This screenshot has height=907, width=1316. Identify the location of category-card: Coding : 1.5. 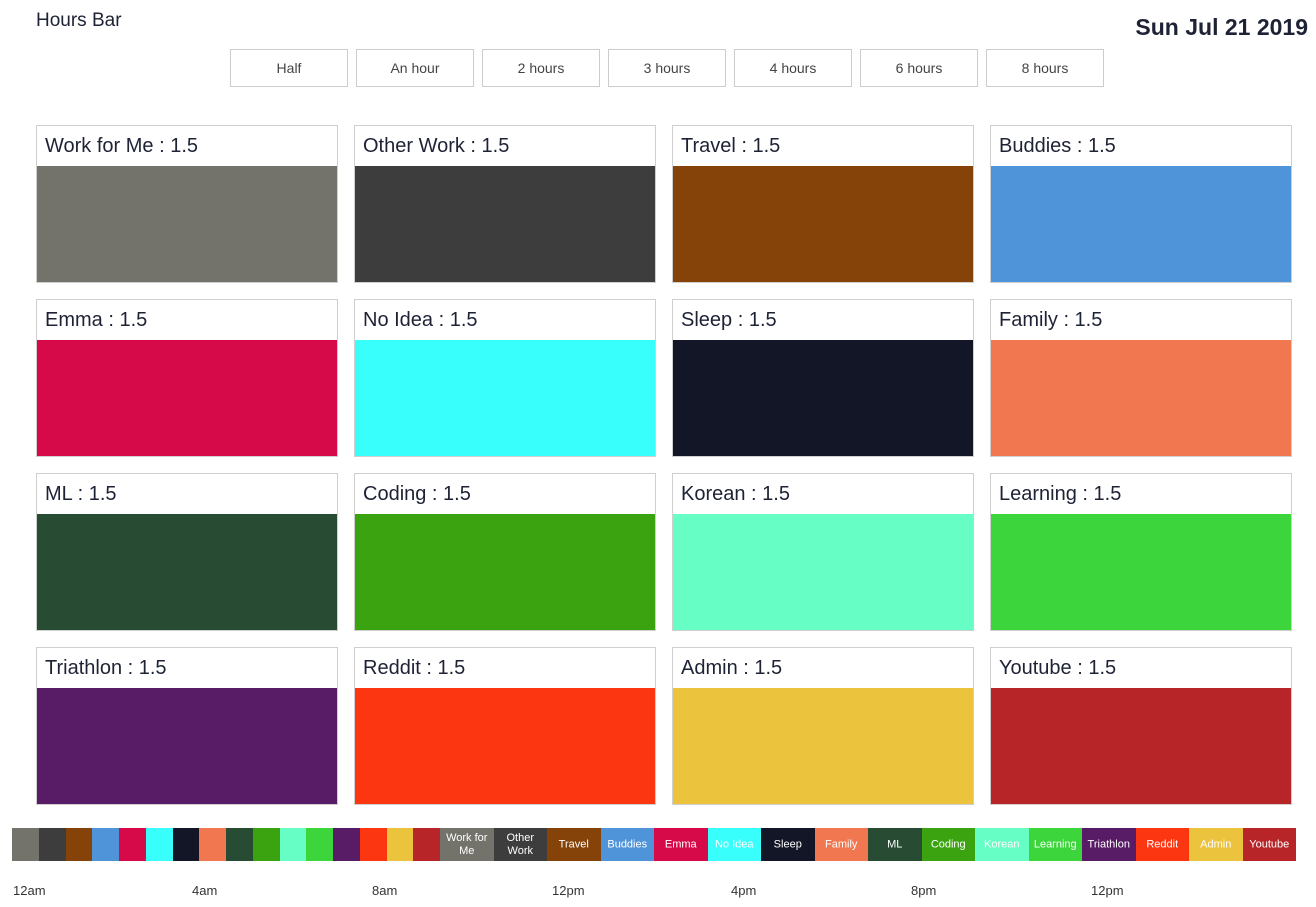
(505, 552).